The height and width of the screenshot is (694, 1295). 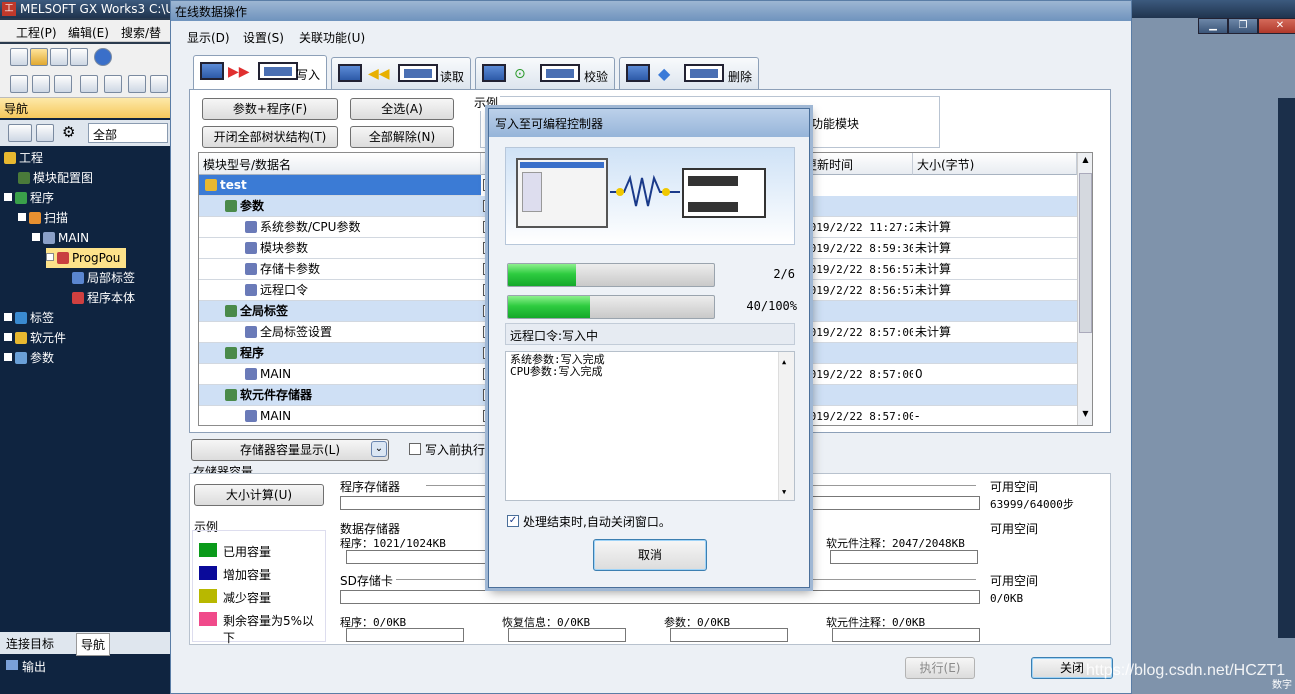 I want to click on menu-search: 搜索/替, so click(x=141, y=32).